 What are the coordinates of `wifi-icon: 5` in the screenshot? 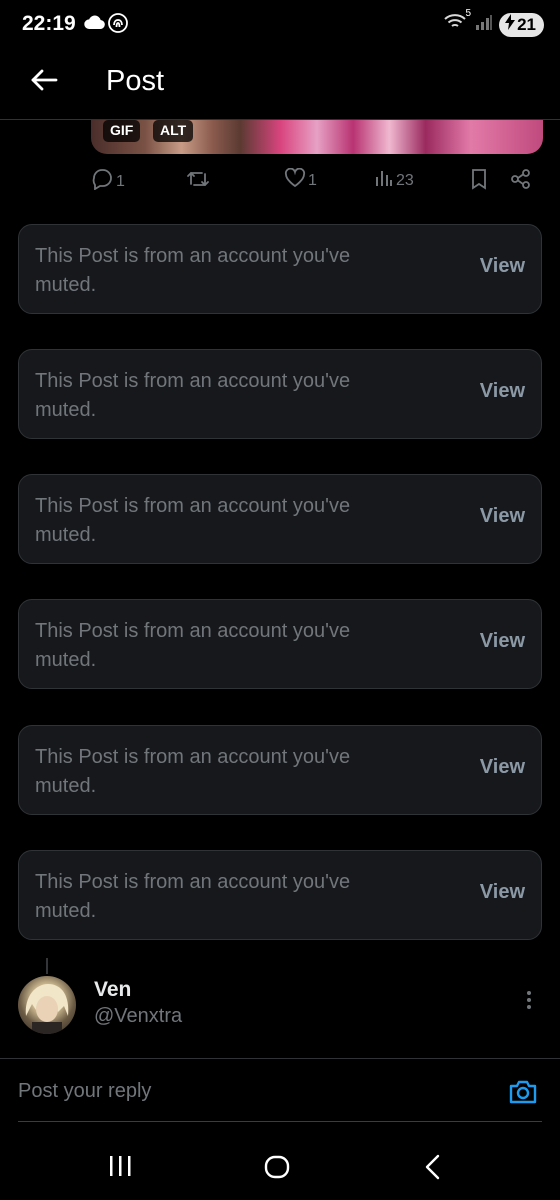 It's located at (457, 22).